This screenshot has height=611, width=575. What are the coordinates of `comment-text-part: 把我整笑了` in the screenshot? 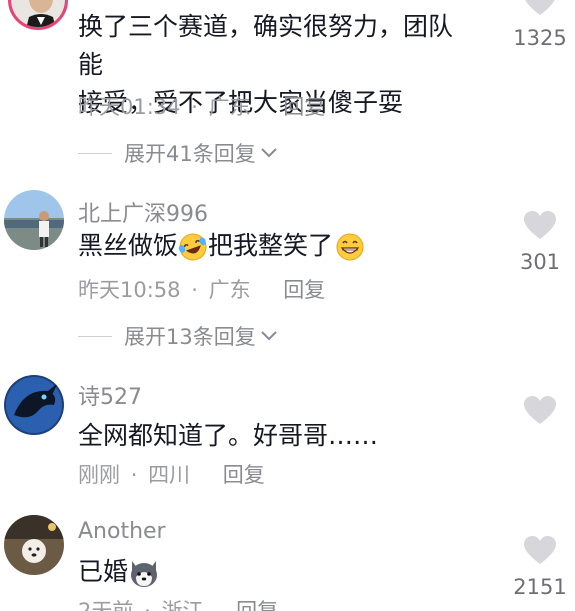 It's located at (271, 245).